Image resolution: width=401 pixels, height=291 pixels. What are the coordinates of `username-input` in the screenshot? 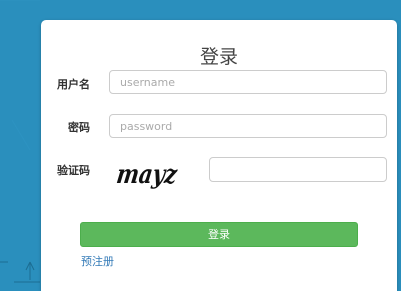 It's located at (248, 82).